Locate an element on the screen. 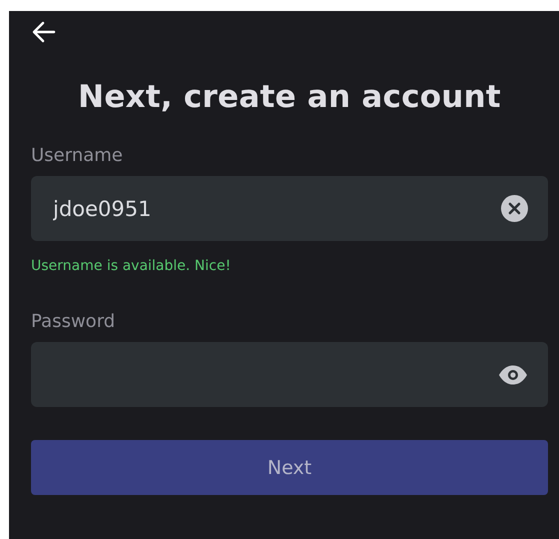 The height and width of the screenshot is (539, 559). field-label: Username is located at coordinates (77, 155).